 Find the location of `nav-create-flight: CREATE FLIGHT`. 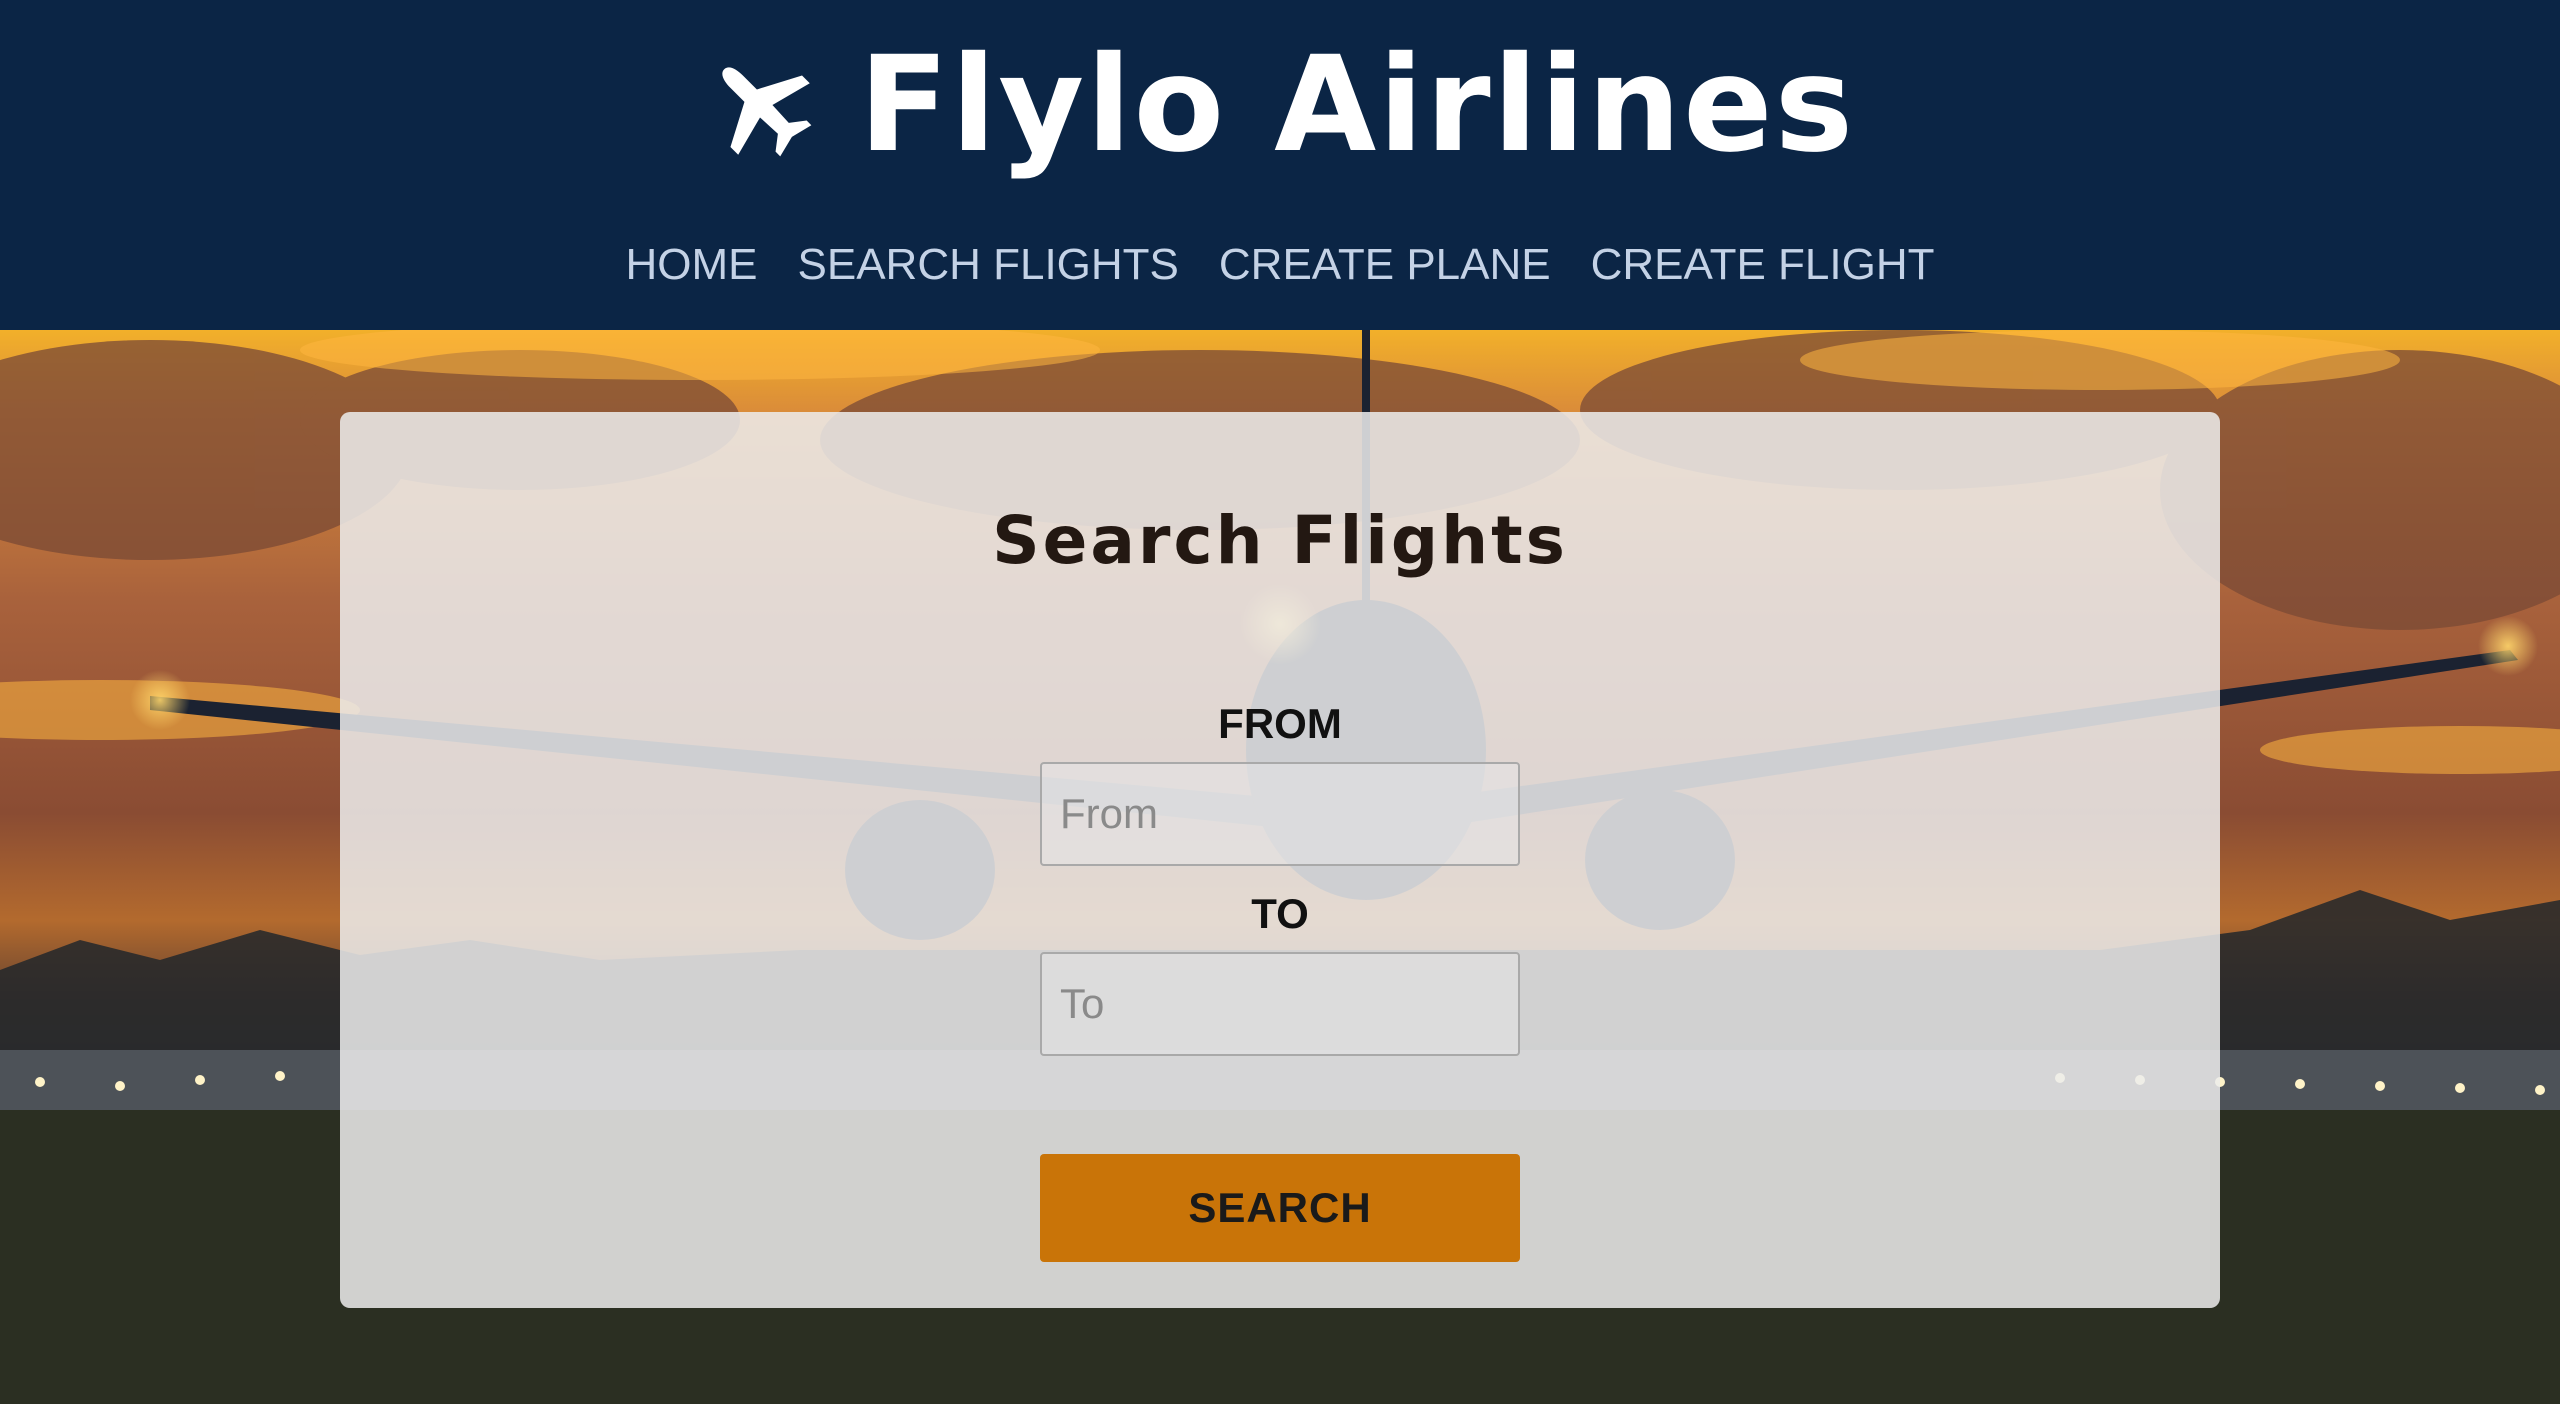

nav-create-flight: CREATE FLIGHT is located at coordinates (1763, 265).